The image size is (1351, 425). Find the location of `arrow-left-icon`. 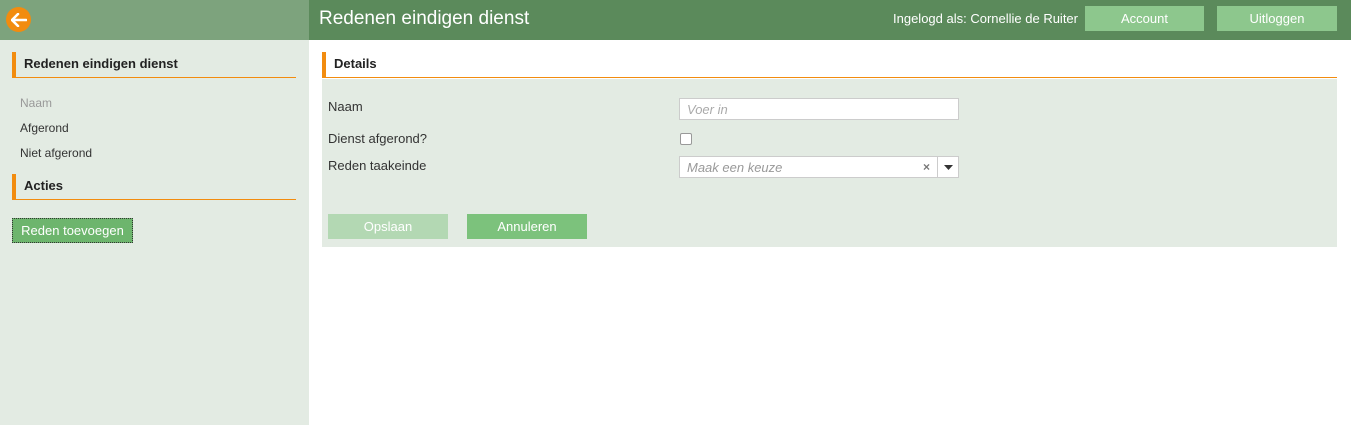

arrow-left-icon is located at coordinates (18, 19).